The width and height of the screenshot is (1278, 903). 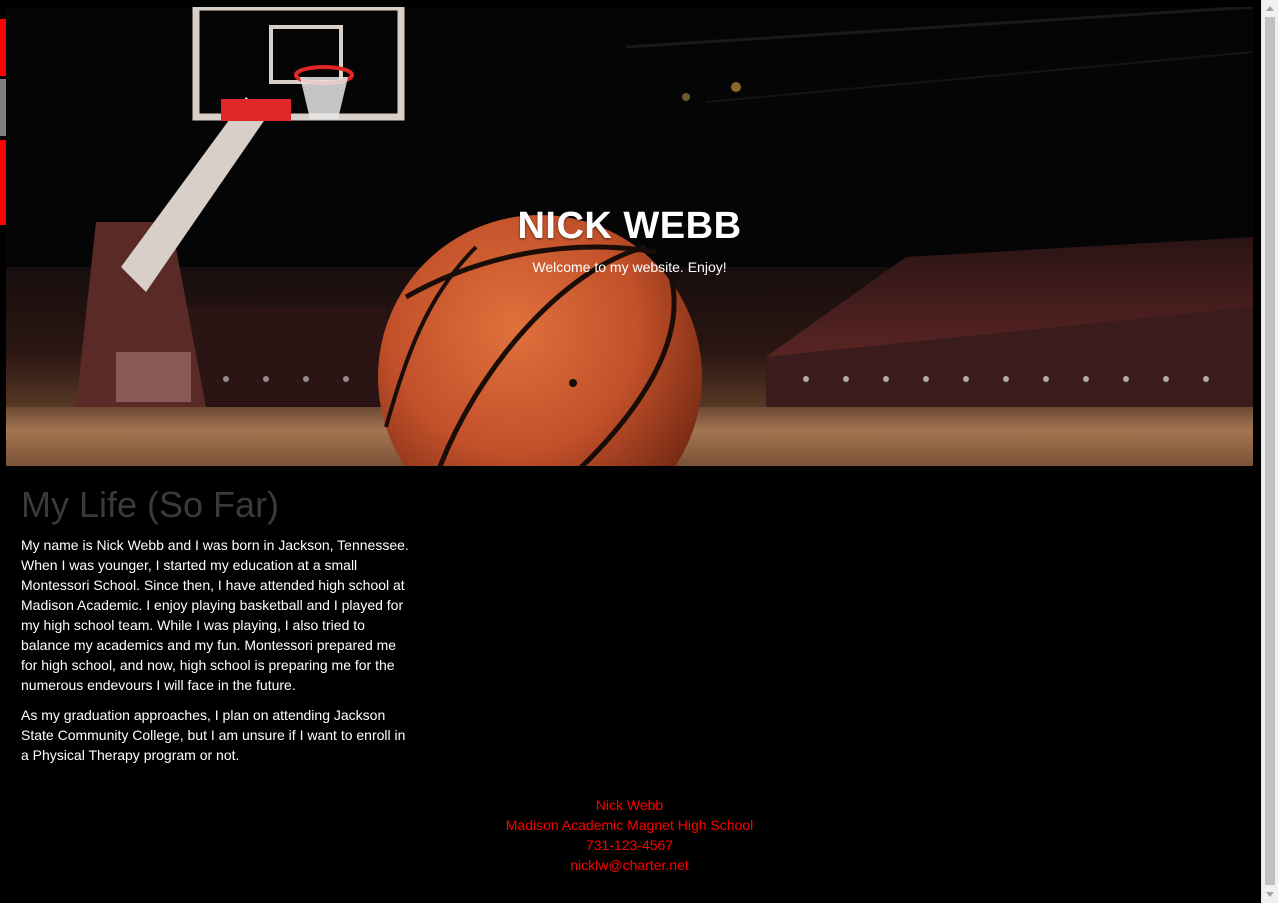 What do you see at coordinates (1270, 894) in the screenshot?
I see `scroll-down-arrow-icon` at bounding box center [1270, 894].